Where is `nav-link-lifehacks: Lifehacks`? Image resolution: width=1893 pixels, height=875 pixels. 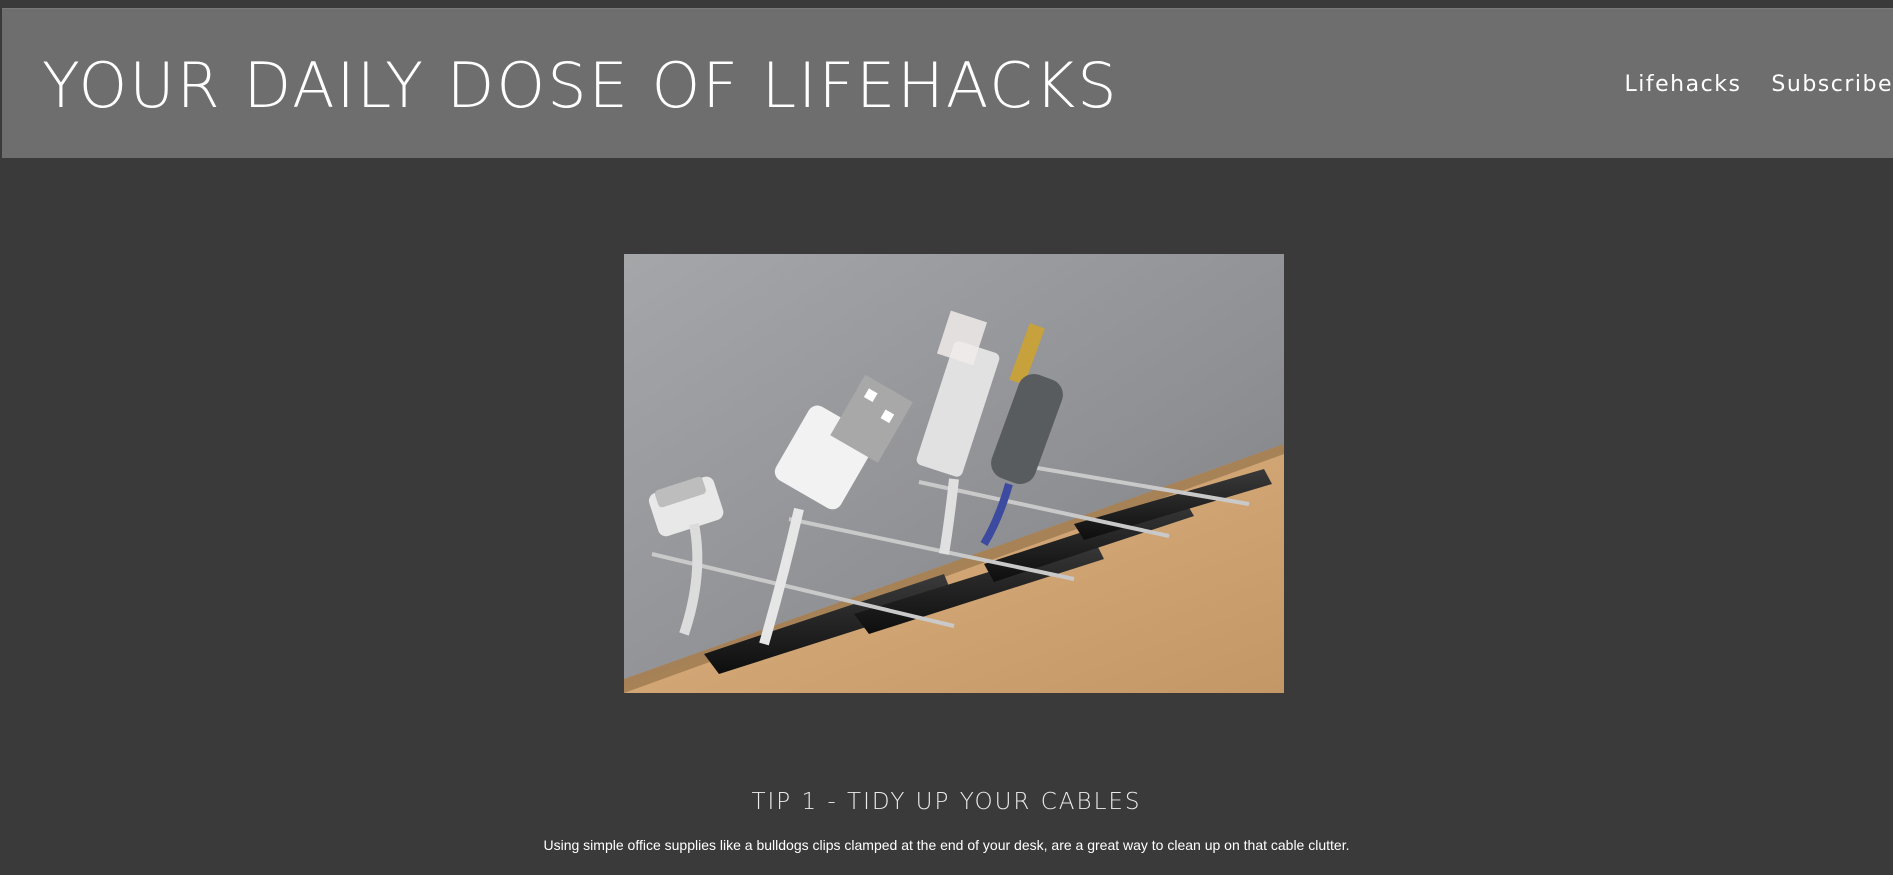
nav-link-lifehacks: Lifehacks is located at coordinates (1683, 84).